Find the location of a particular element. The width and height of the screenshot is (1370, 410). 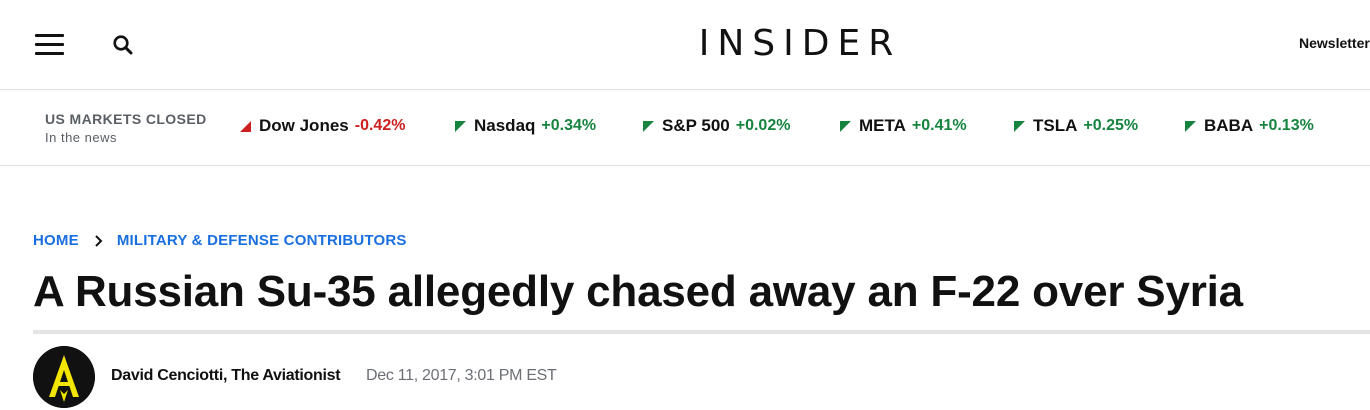

ticker-name: Dow Jones is located at coordinates (304, 125).